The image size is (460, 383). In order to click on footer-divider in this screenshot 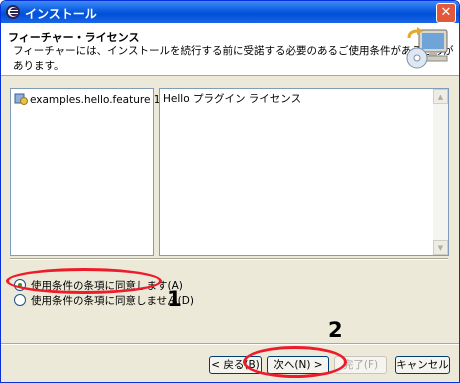, I will do `click(230, 344)`.